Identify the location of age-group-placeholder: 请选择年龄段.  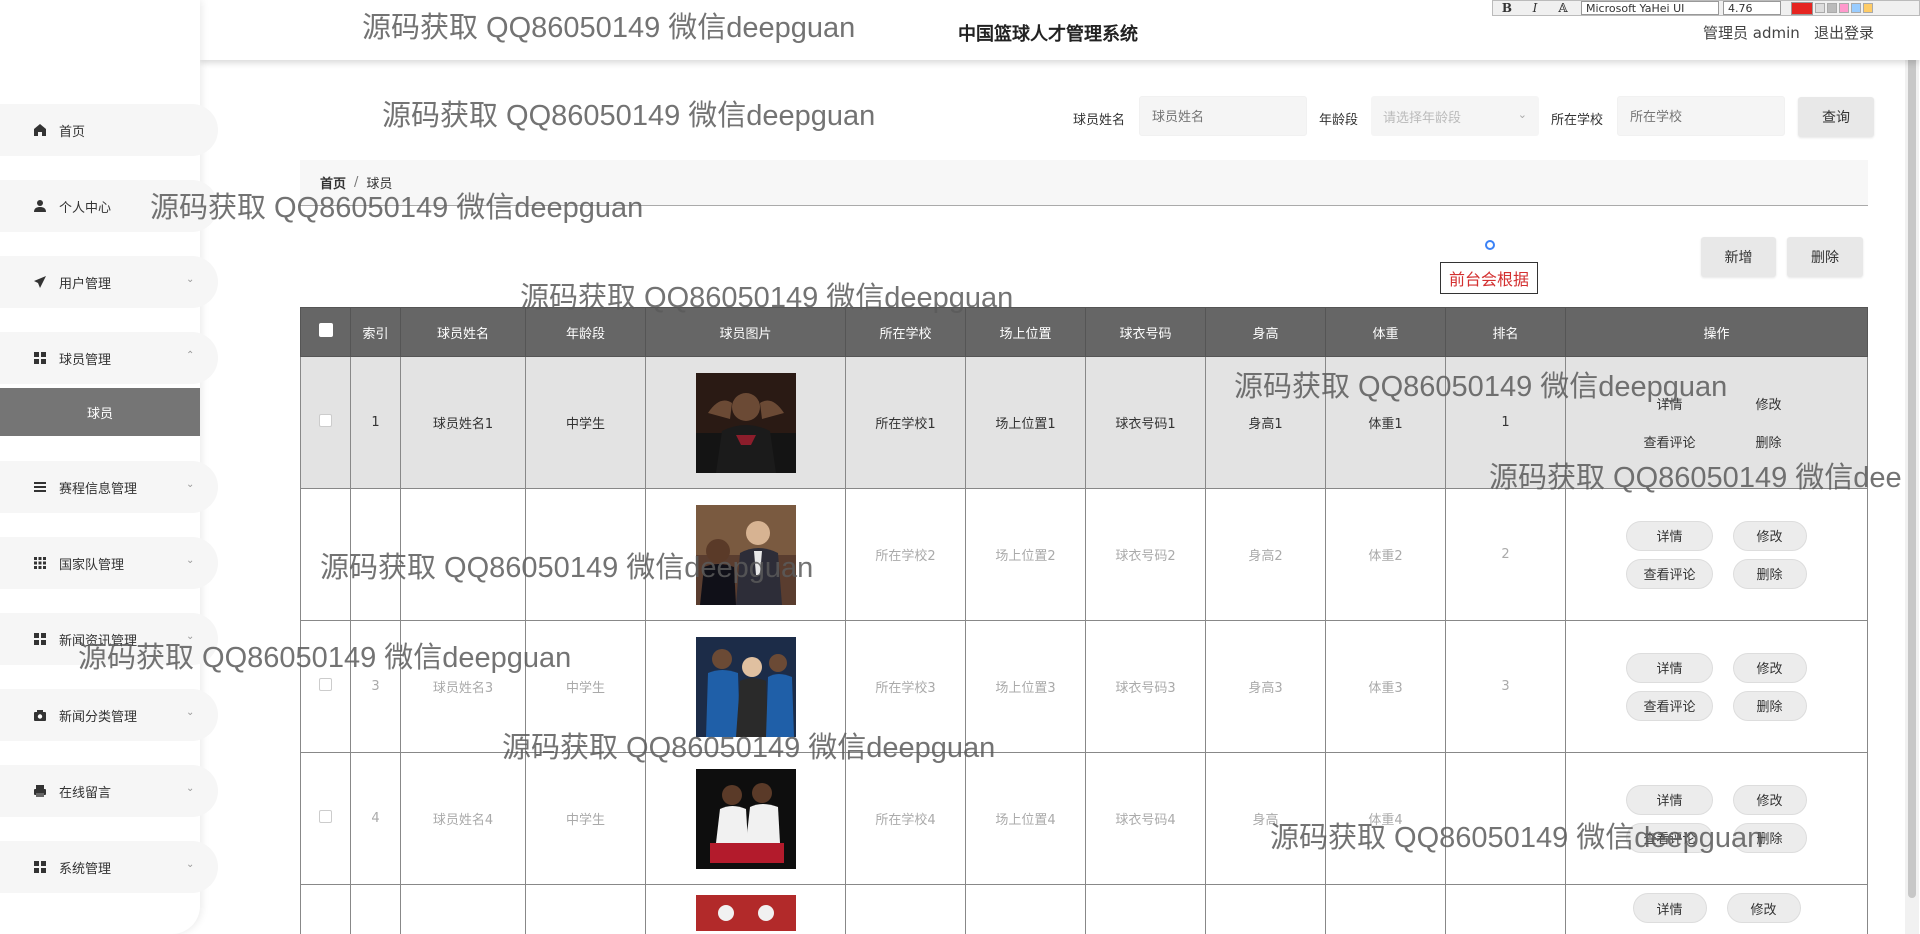
(1422, 118).